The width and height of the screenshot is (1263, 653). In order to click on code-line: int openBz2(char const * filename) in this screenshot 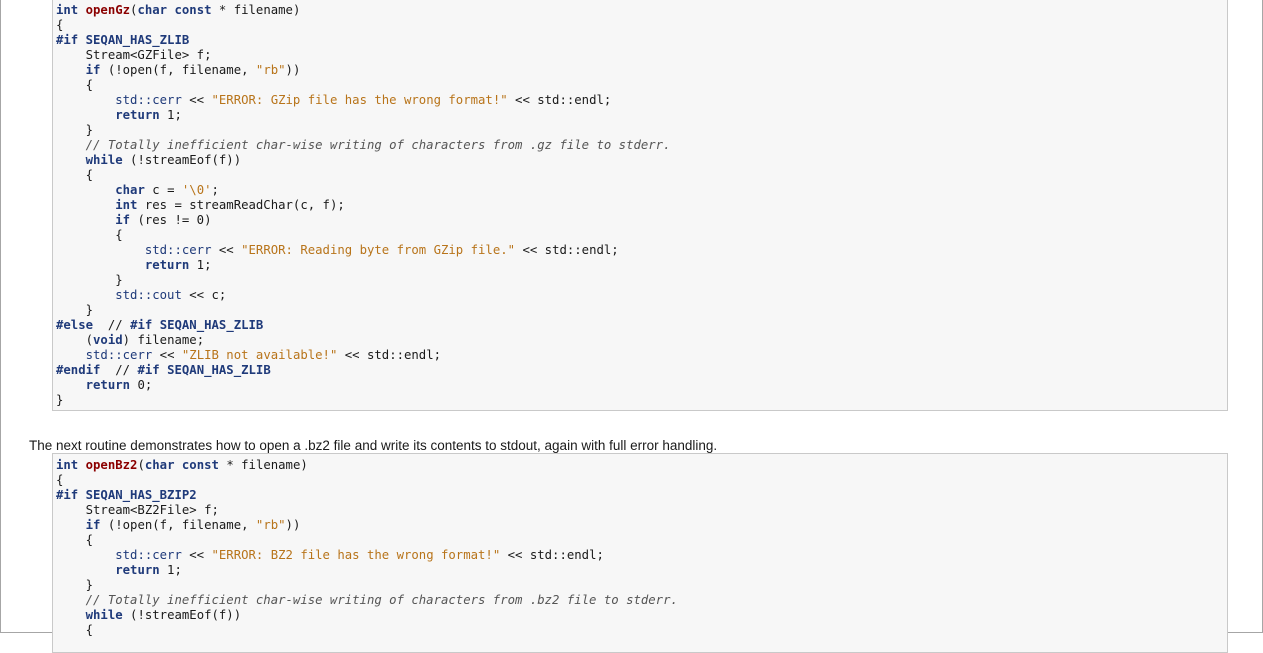, I will do `click(367, 465)`.